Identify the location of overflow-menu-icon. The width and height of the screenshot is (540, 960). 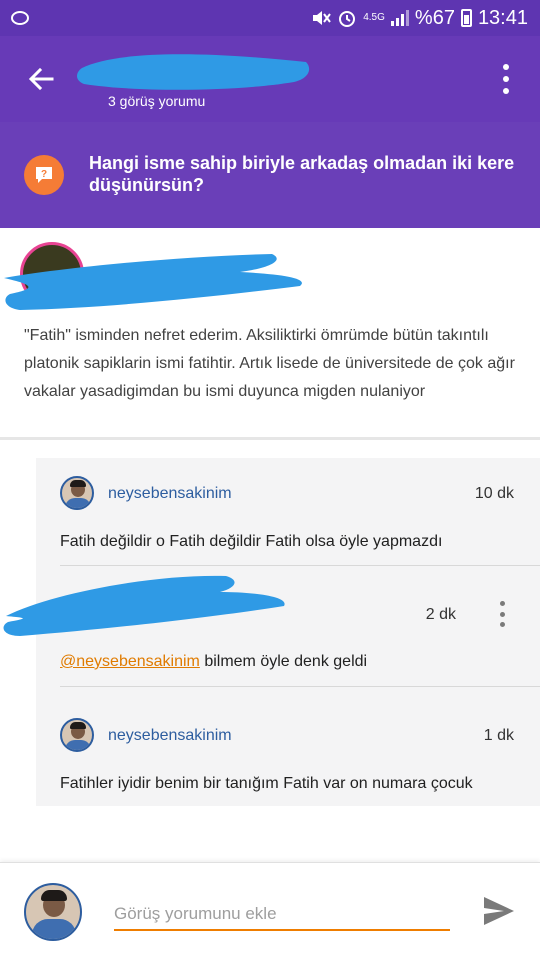
(506, 79).